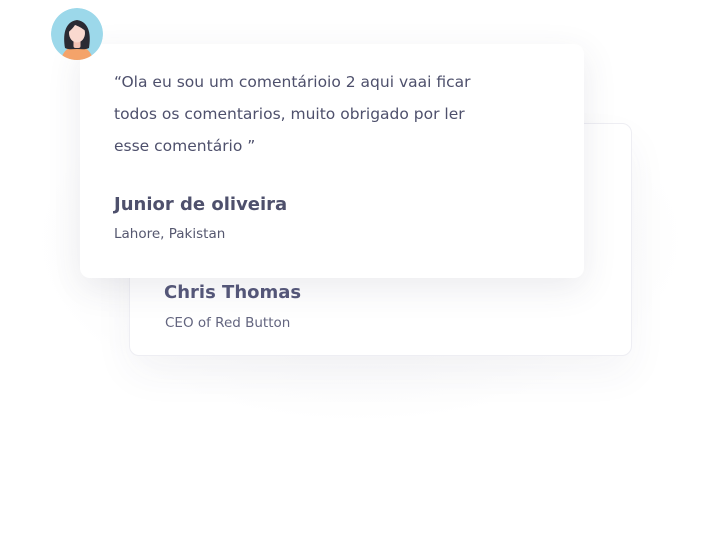 The image size is (714, 538). What do you see at coordinates (233, 292) in the screenshot?
I see `testimonial-author-name: Chris Thomas` at bounding box center [233, 292].